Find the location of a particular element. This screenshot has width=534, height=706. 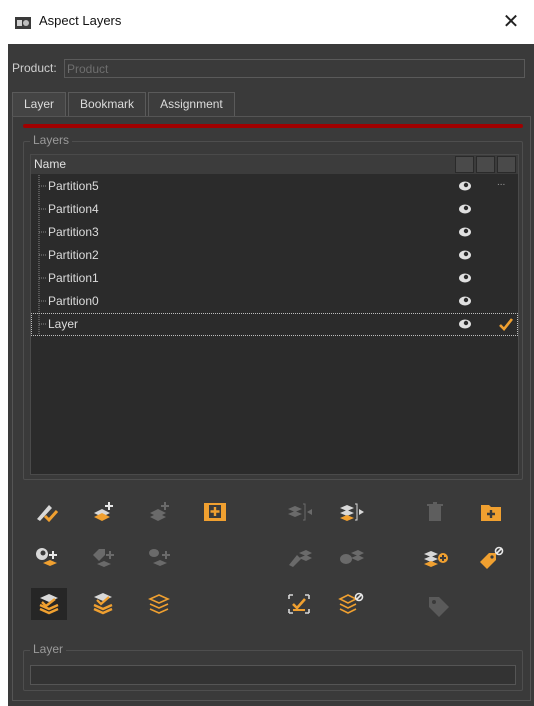

show-add-disabled-icon is located at coordinates (159, 557).